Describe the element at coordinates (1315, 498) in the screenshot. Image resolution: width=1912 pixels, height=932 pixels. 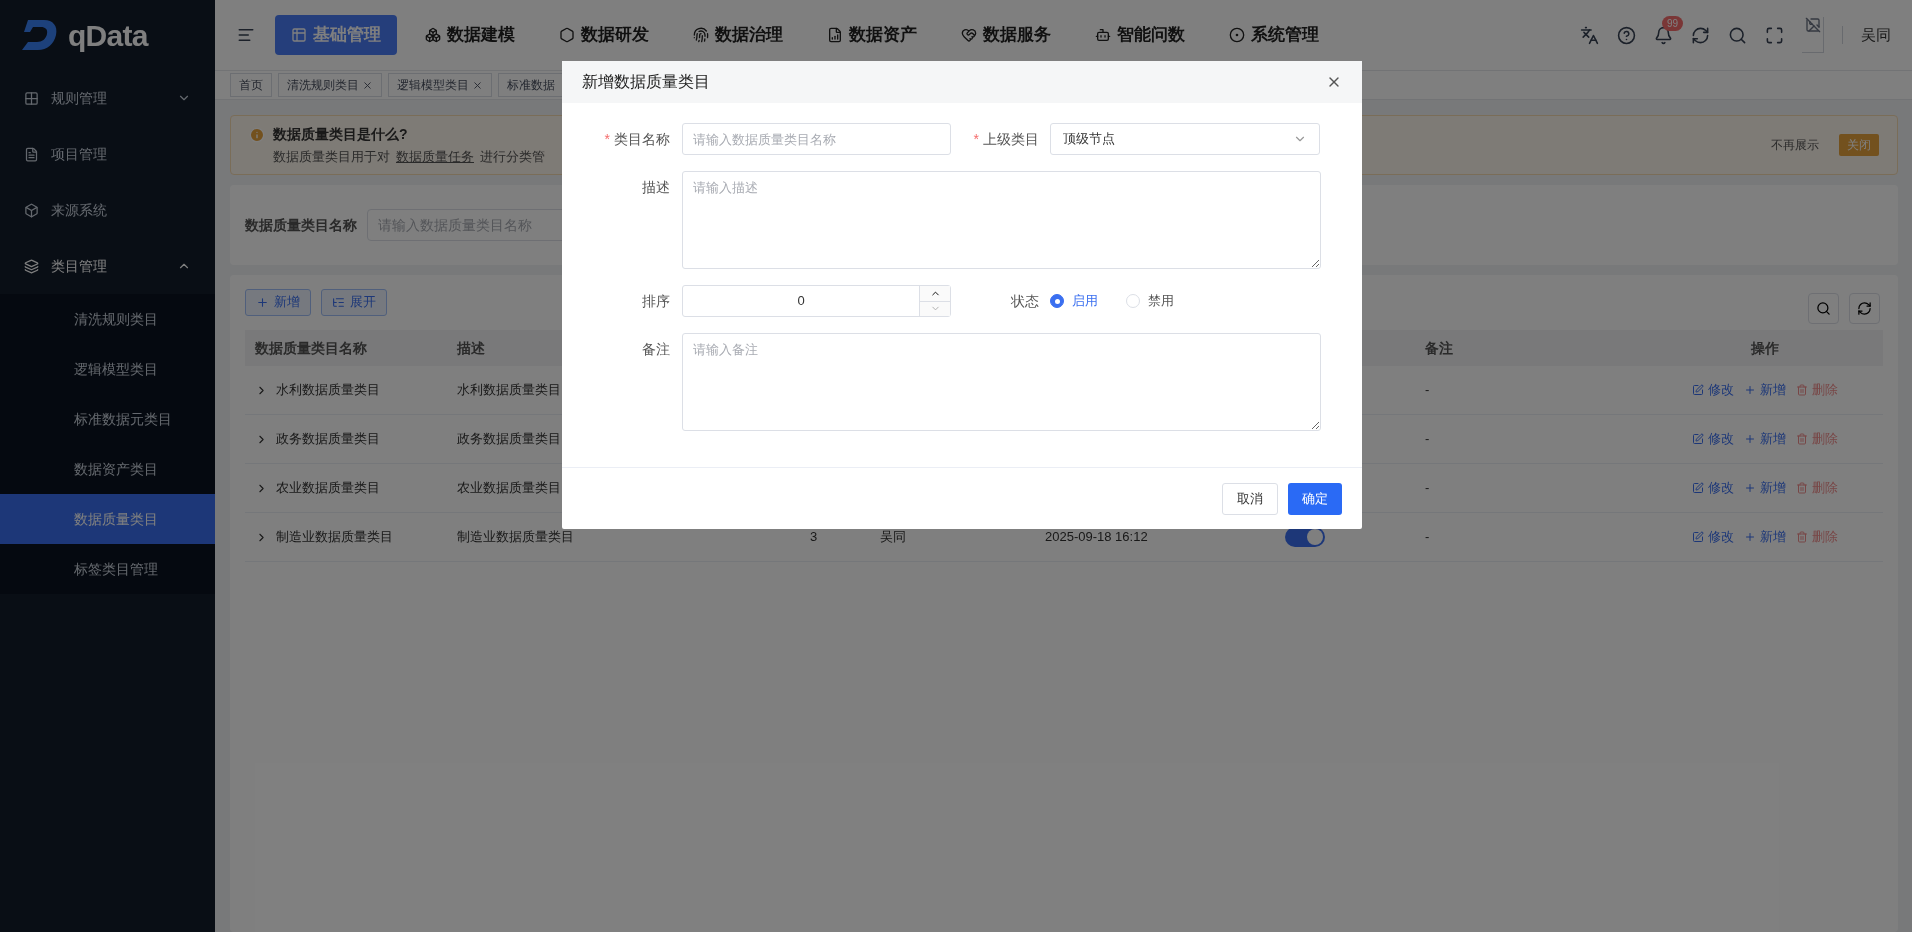
I see `confirm-button: 确定` at that location.